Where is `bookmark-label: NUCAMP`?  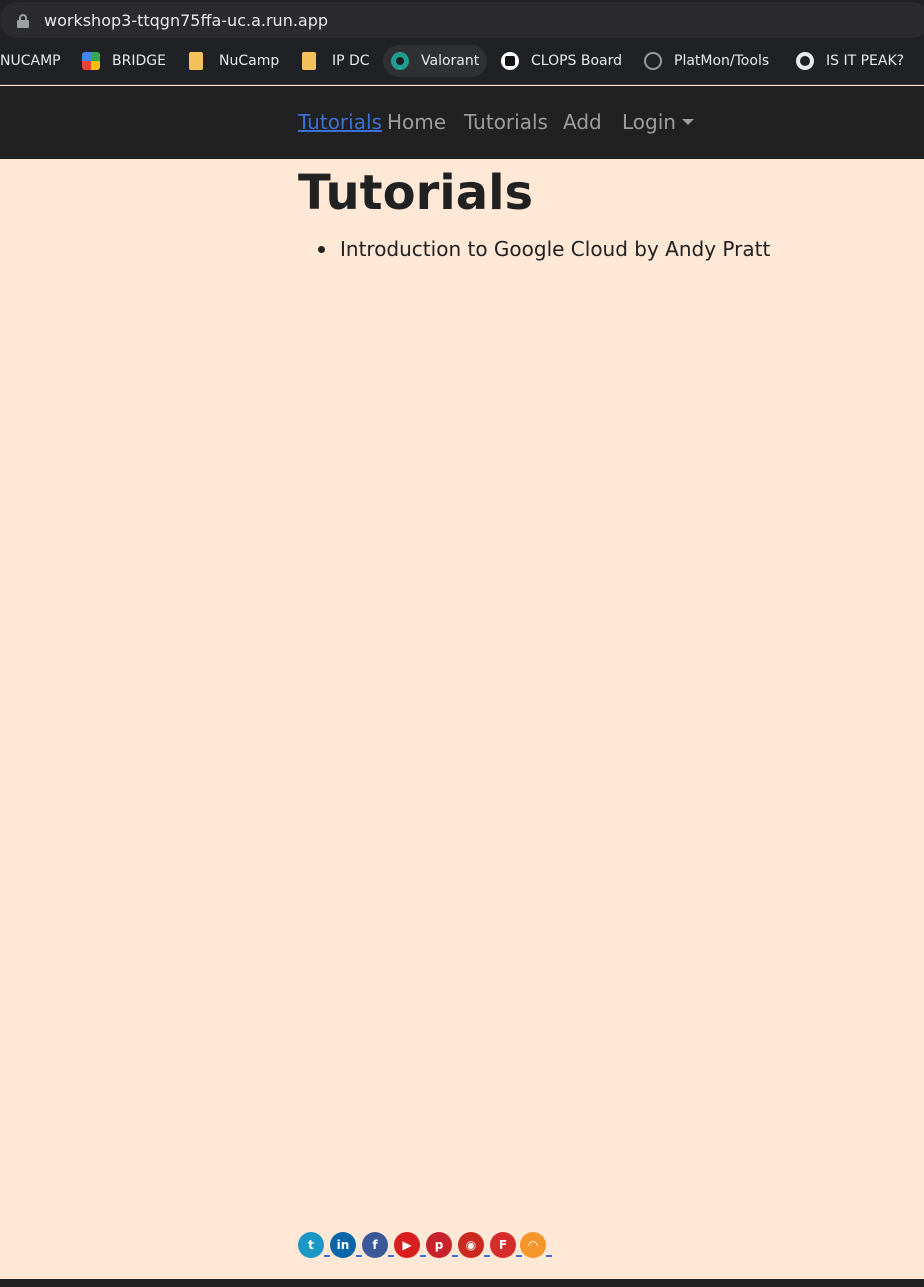 bookmark-label: NUCAMP is located at coordinates (30, 61).